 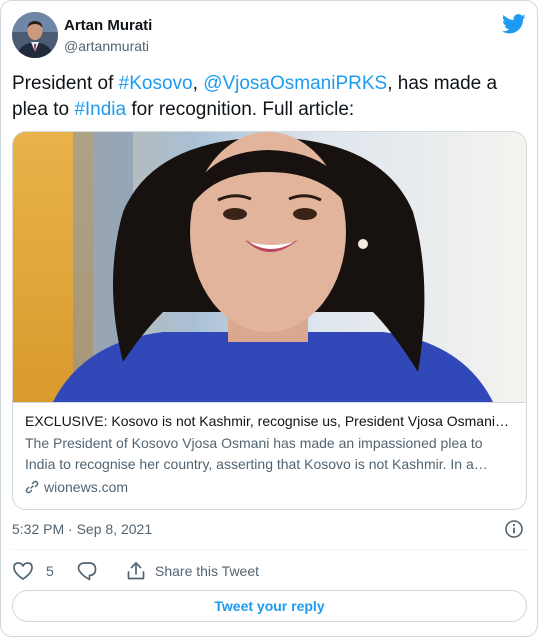 I want to click on tweet-header: Artan Murati @artanmurati, so click(x=270, y=36).